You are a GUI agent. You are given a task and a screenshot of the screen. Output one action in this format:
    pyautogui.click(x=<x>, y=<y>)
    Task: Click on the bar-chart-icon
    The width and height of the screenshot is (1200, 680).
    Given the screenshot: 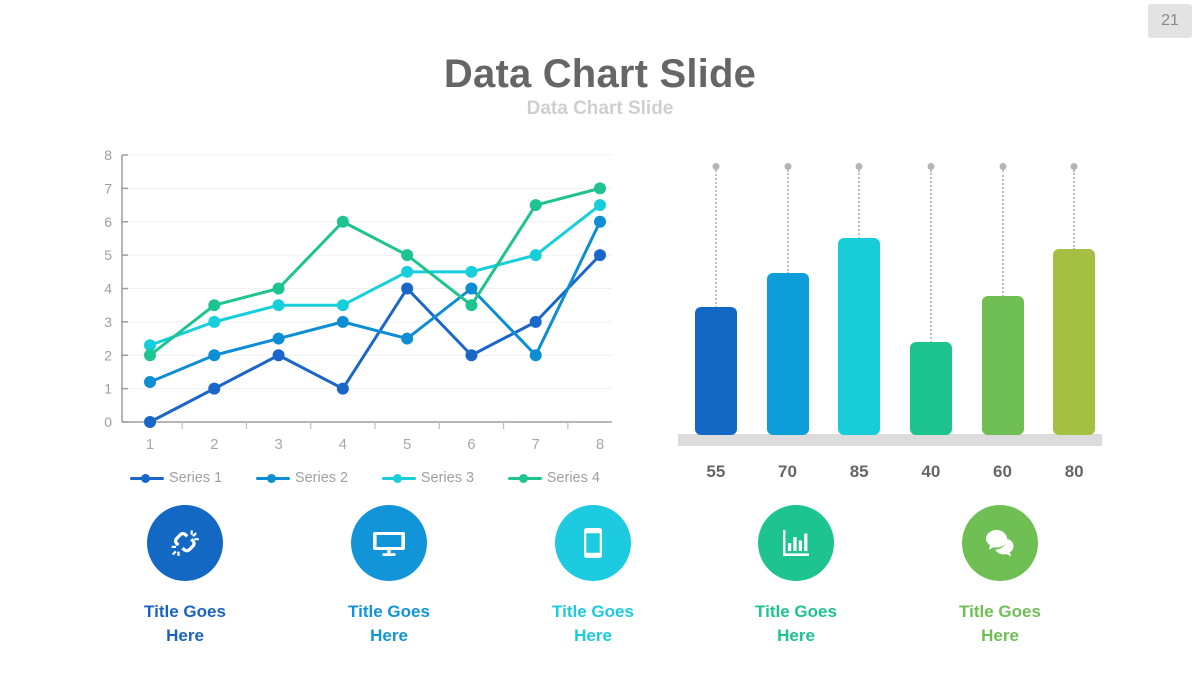 What is the action you would take?
    pyautogui.click(x=796, y=543)
    